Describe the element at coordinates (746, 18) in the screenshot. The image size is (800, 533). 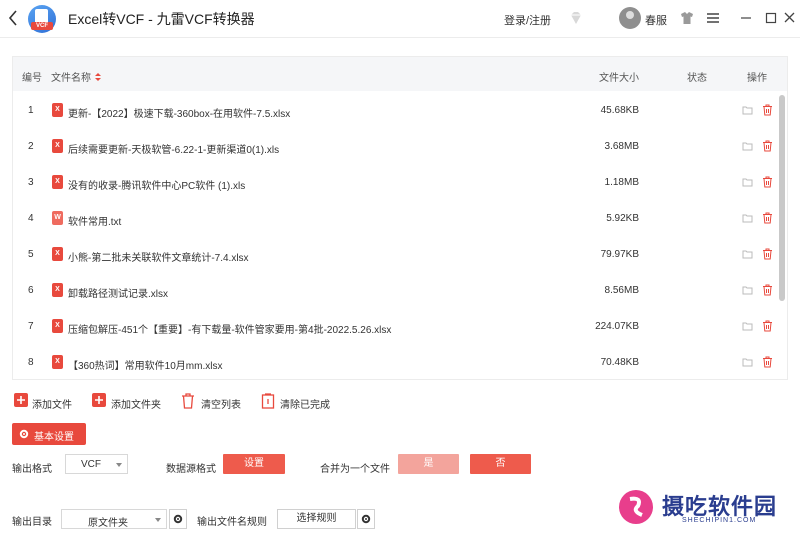
I see `minimize-icon` at that location.